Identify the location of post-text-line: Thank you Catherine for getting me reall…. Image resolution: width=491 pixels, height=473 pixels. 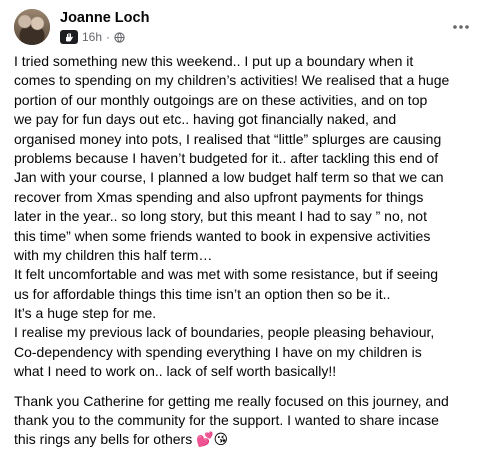
(231, 400).